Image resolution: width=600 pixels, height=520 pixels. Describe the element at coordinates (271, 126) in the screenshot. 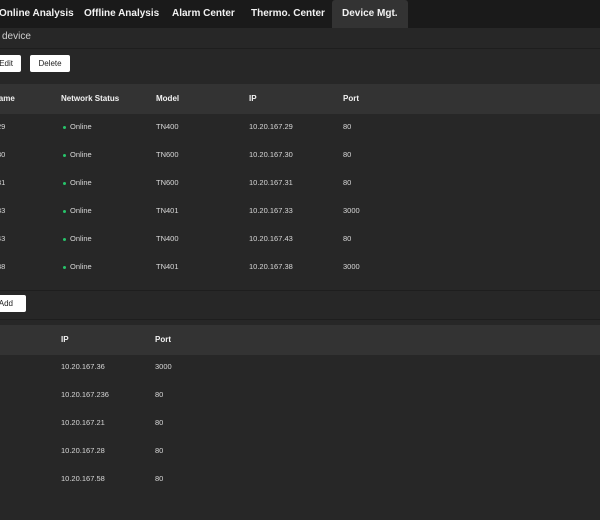

I see `device-ip: 10.20.167.29` at that location.